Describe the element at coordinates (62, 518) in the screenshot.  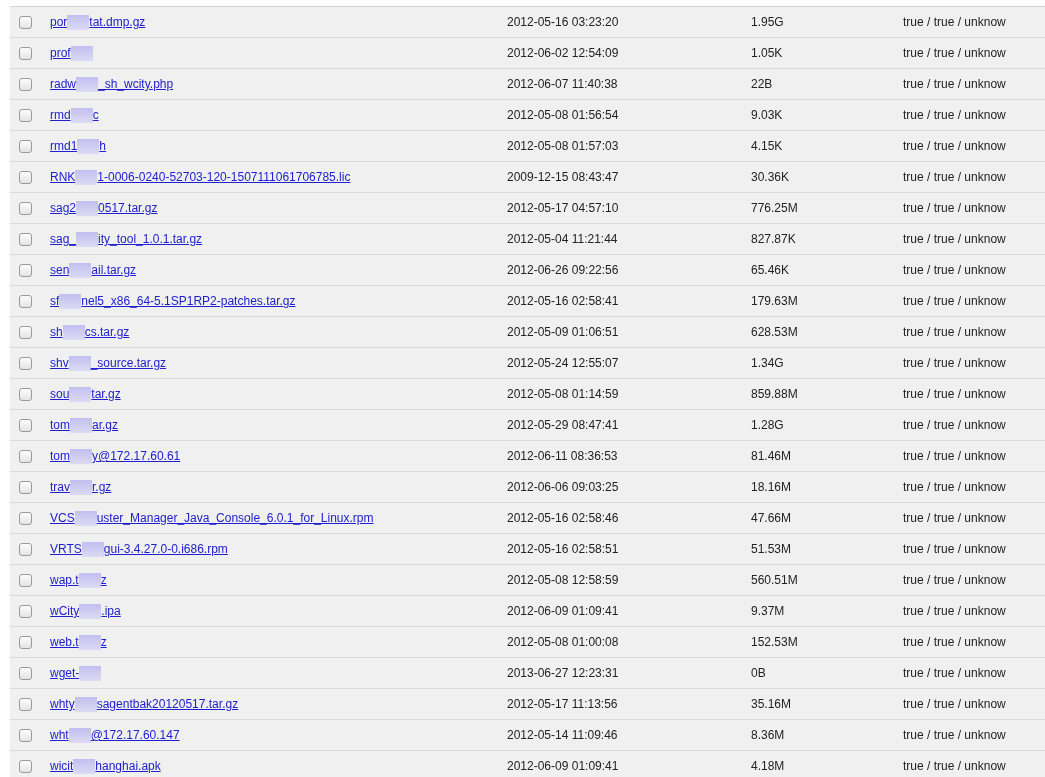
I see `file-link: VCS` at that location.